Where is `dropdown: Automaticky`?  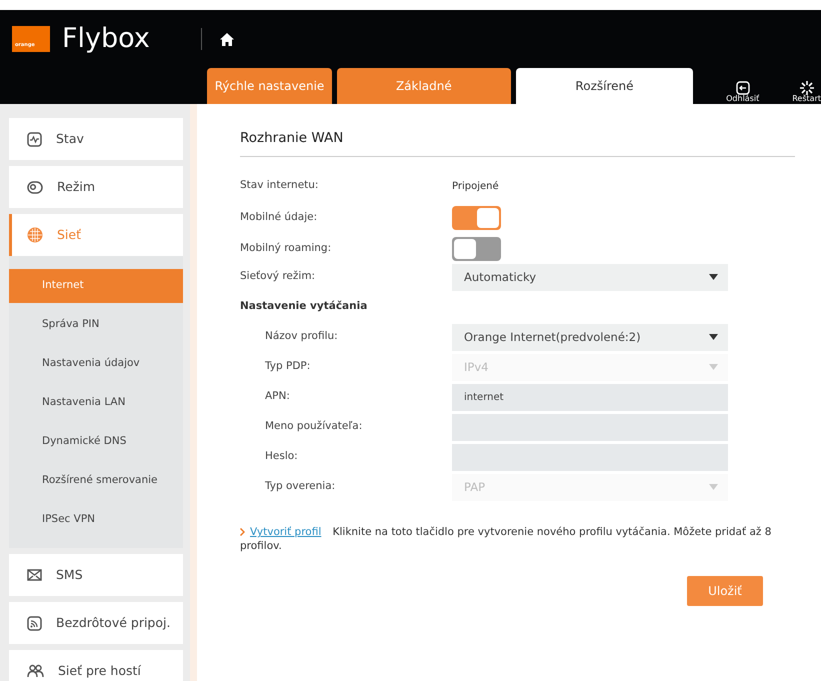 dropdown: Automaticky is located at coordinates (590, 277).